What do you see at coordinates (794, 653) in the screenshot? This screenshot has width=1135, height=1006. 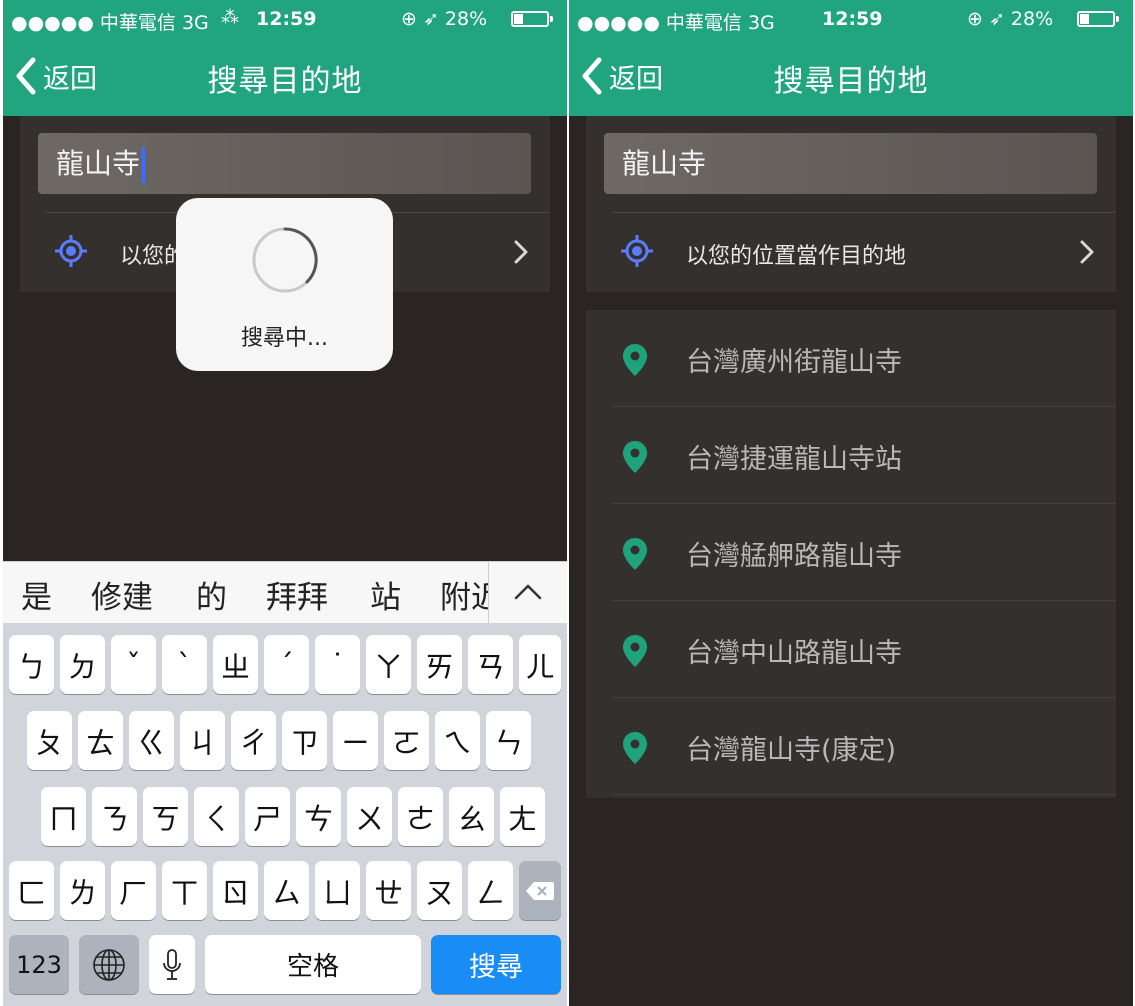 I see `result-label: 台灣中山路龍山寺` at bounding box center [794, 653].